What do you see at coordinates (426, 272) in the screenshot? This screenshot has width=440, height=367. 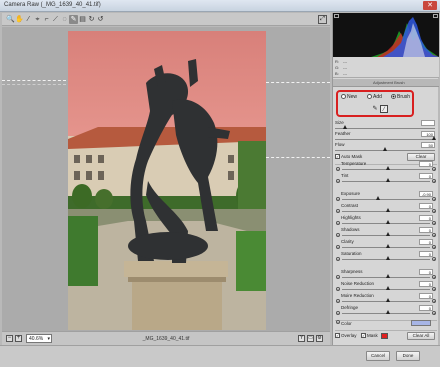 I see `sharpness-value: 0` at bounding box center [426, 272].